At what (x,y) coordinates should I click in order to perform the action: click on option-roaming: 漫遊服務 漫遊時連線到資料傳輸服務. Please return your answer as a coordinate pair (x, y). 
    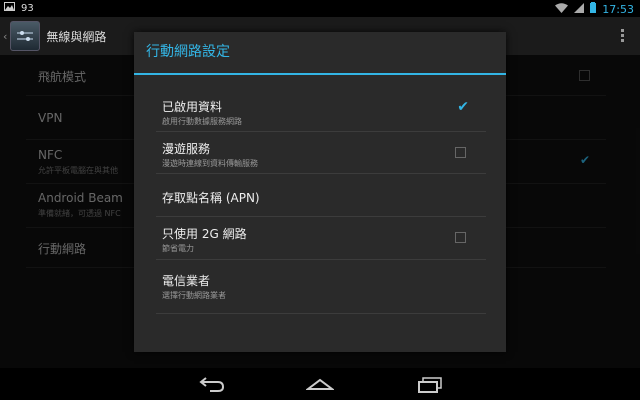
    Looking at the image, I should click on (321, 152).